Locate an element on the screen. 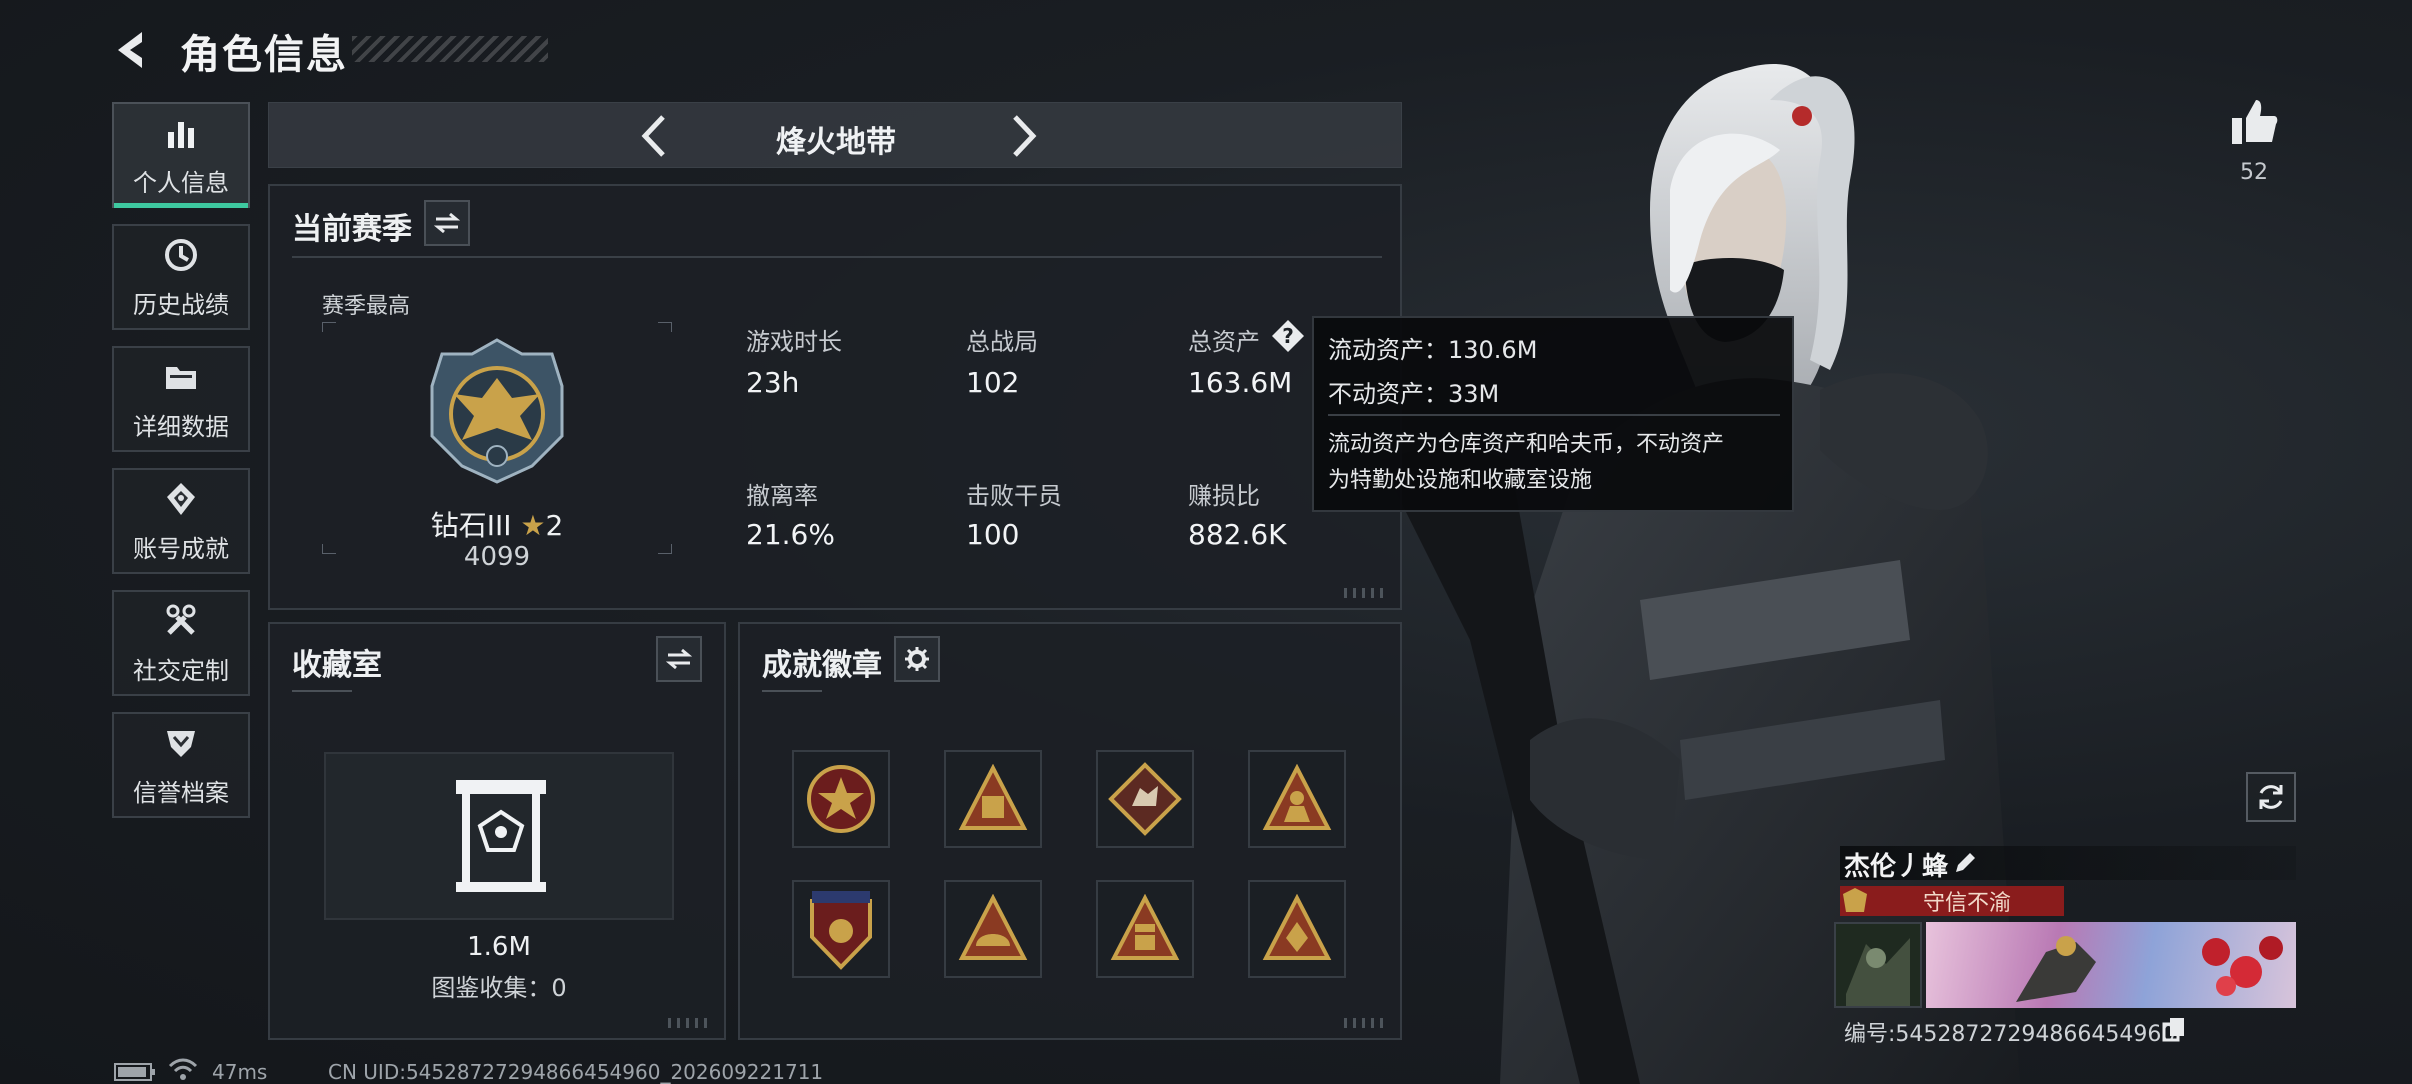 Image resolution: width=2412 pixels, height=1084 pixels. edit-pencil-icon is located at coordinates (1965, 863).